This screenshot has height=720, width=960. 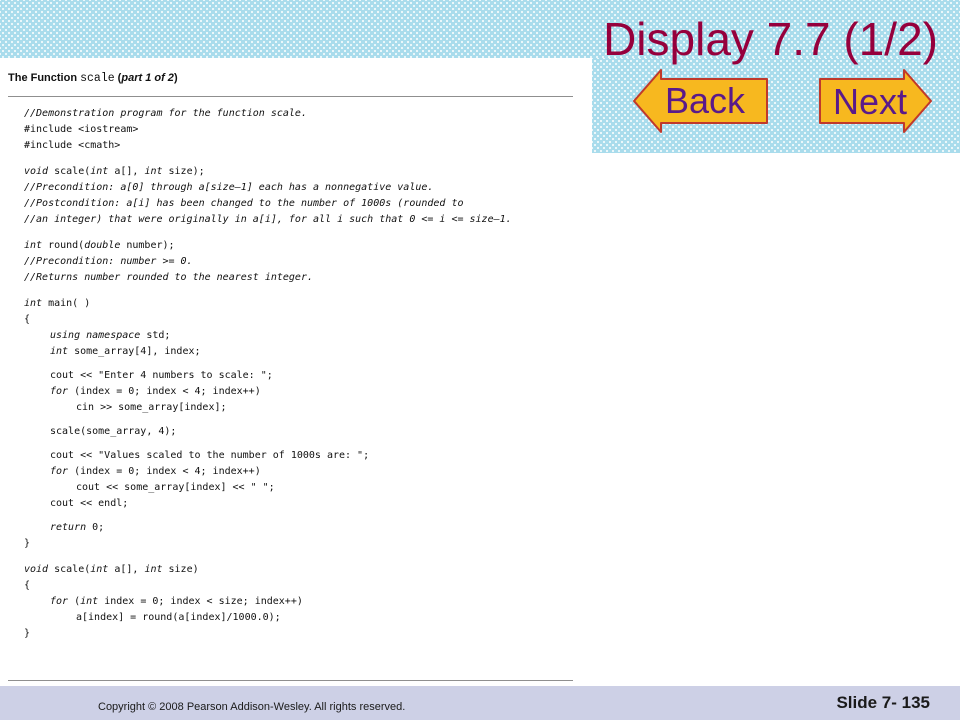 I want to click on listing-bottom-divider, so click(x=290, y=680).